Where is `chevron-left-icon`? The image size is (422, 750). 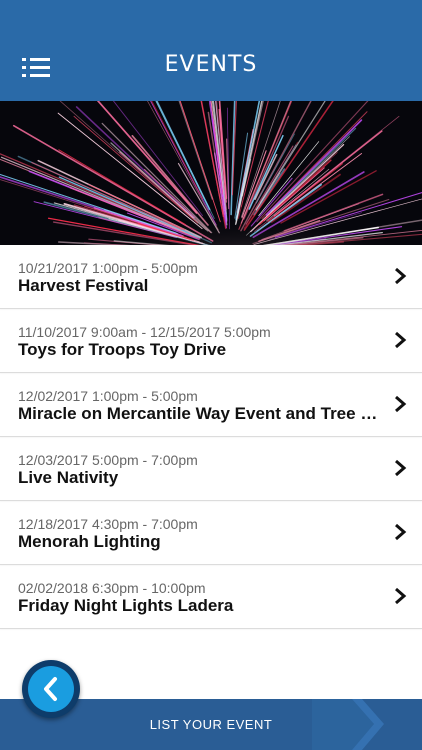 chevron-left-icon is located at coordinates (50, 689).